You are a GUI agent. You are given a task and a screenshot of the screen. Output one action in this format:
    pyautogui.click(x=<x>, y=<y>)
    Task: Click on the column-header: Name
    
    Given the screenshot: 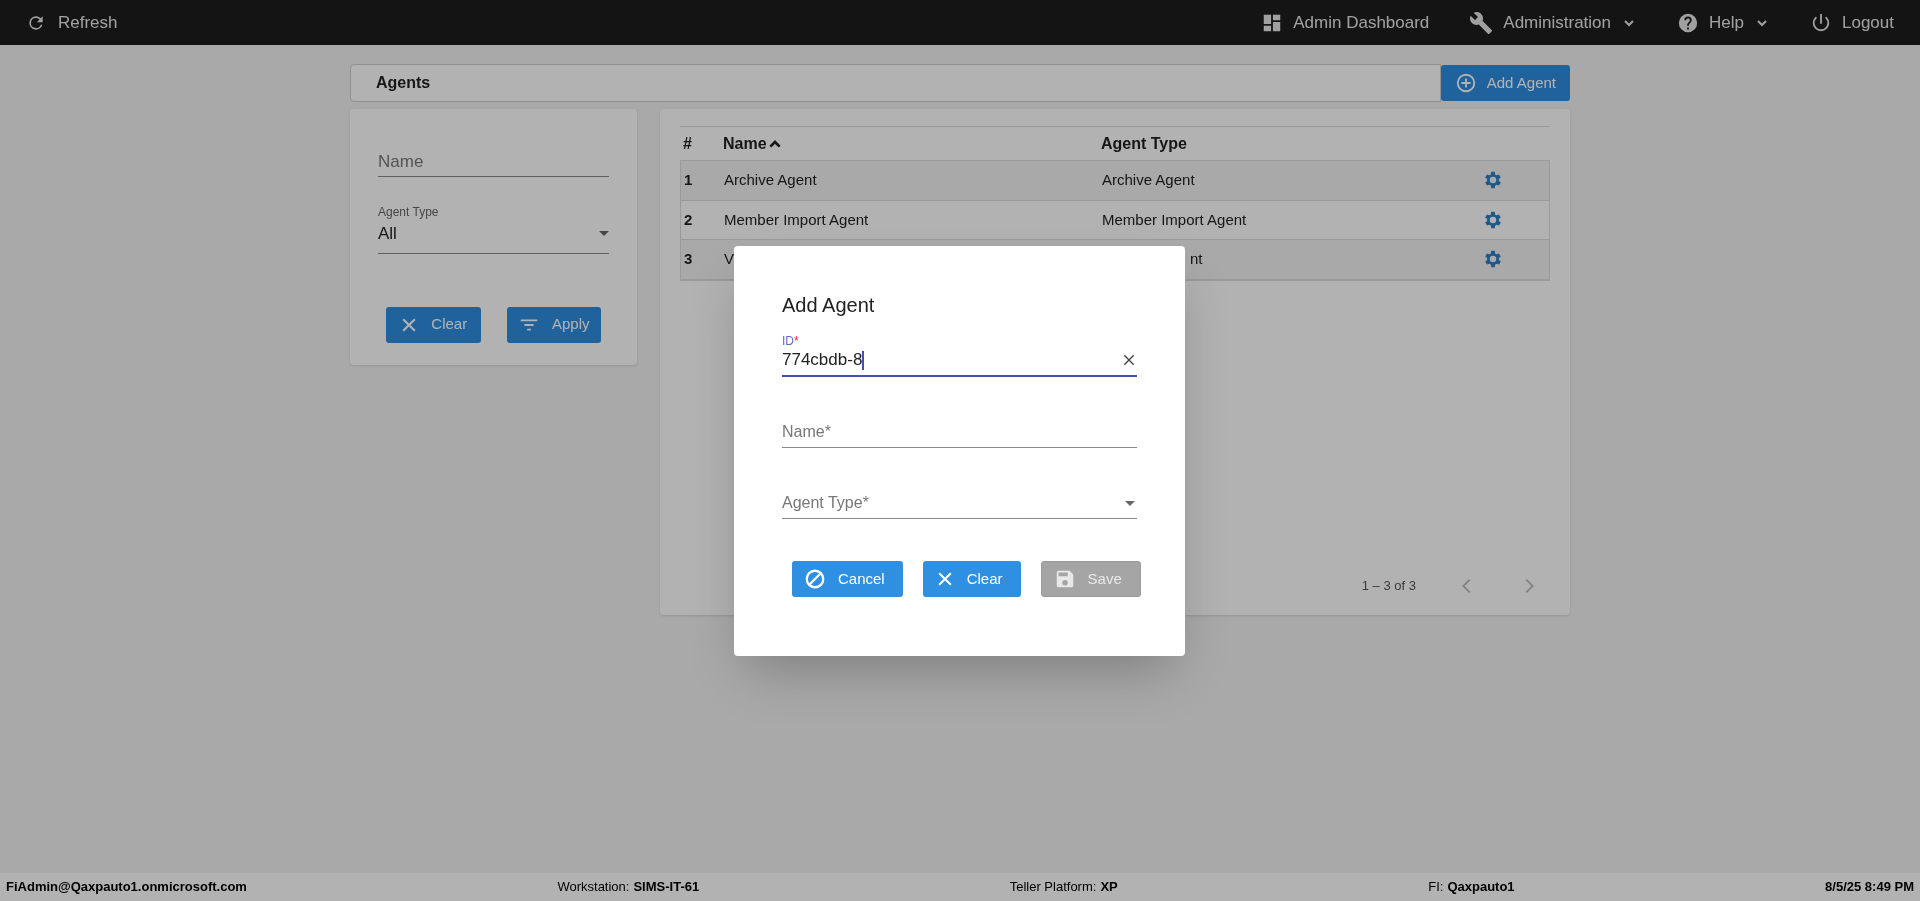 What is the action you would take?
    pyautogui.click(x=912, y=143)
    